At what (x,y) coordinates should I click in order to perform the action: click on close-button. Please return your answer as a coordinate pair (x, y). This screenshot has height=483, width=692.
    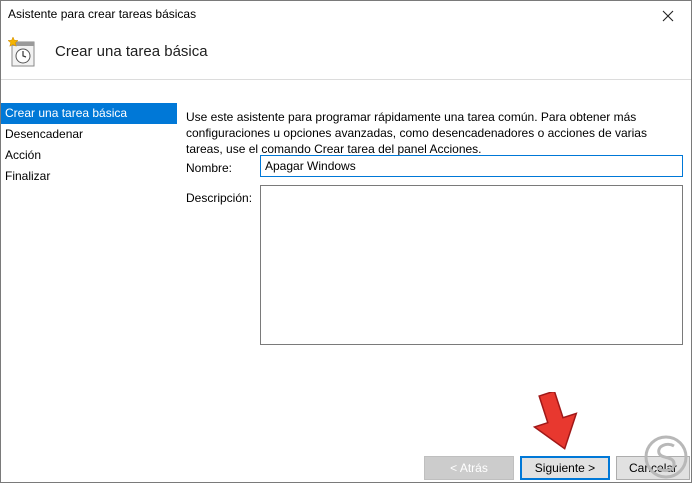
    Looking at the image, I should click on (668, 16).